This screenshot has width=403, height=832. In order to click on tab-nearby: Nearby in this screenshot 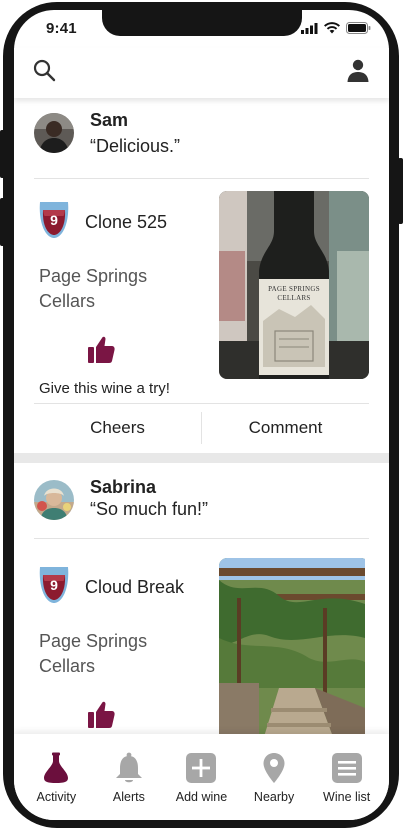, I will do `click(274, 777)`.